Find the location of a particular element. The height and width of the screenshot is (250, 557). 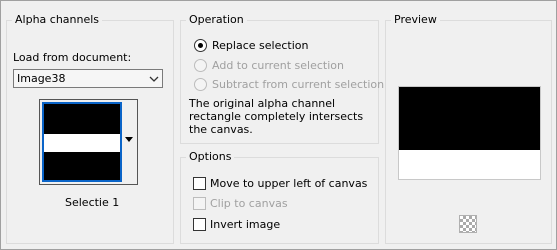

alpha-channels-title: Alpha channels is located at coordinates (57, 20).